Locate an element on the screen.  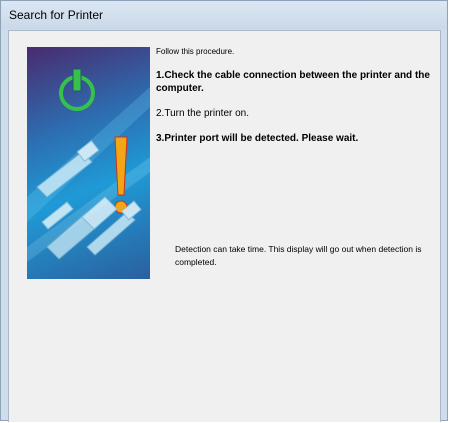
warning-exclamation-icon is located at coordinates (121, 175).